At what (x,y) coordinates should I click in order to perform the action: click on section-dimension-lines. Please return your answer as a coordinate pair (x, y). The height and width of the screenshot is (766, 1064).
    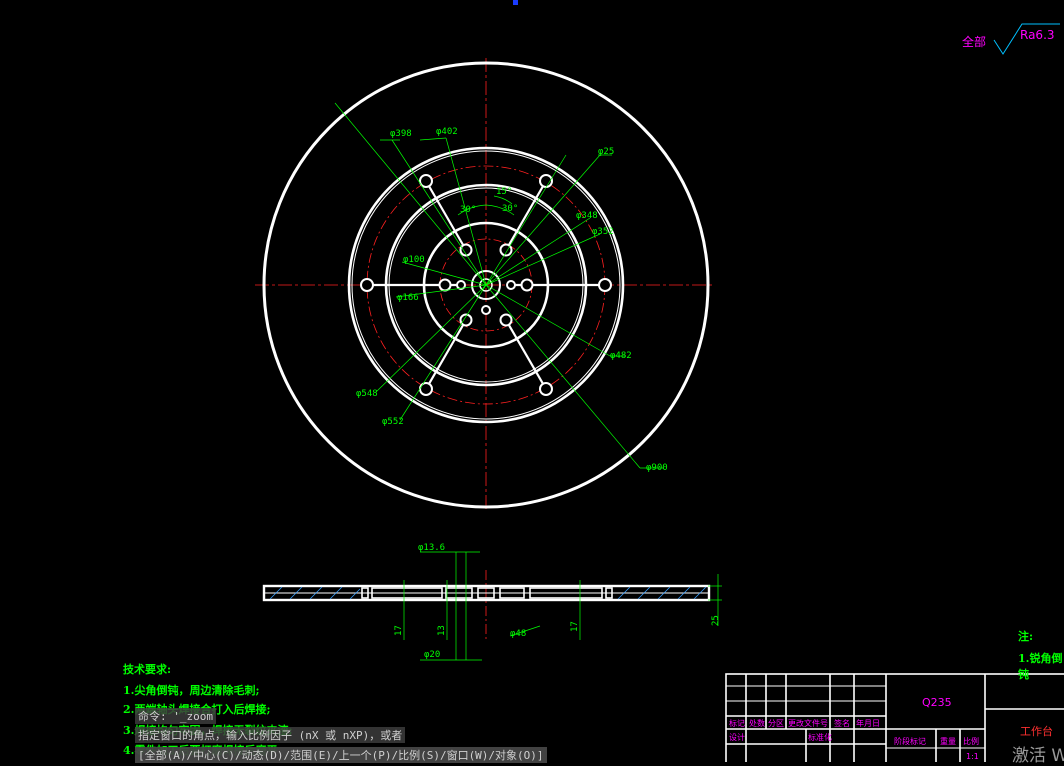
    Looking at the image, I should click on (562, 606).